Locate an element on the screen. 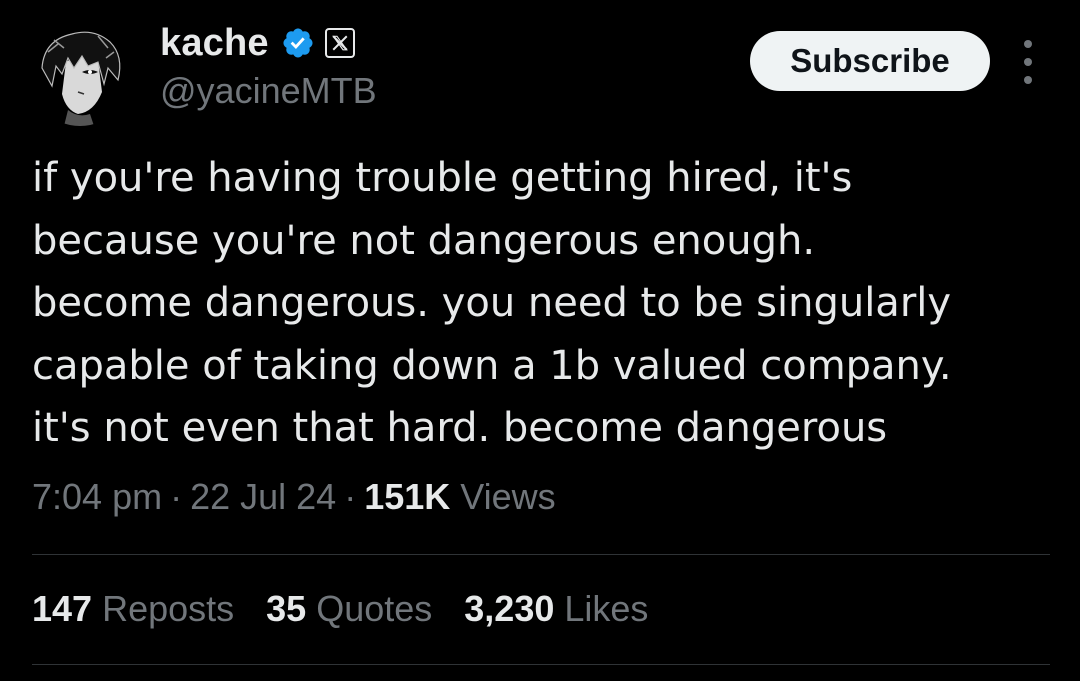 This screenshot has height=681, width=1080. quotes-stat: 35 Quotes is located at coordinates (349, 609).